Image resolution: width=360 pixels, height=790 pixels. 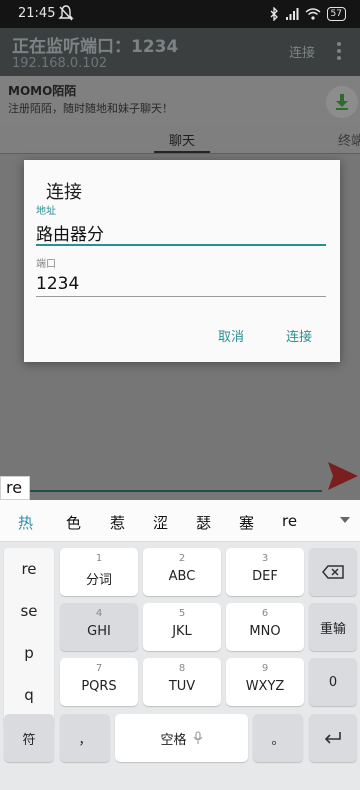 I want to click on key-8: 8 TUV, so click(x=182, y=682).